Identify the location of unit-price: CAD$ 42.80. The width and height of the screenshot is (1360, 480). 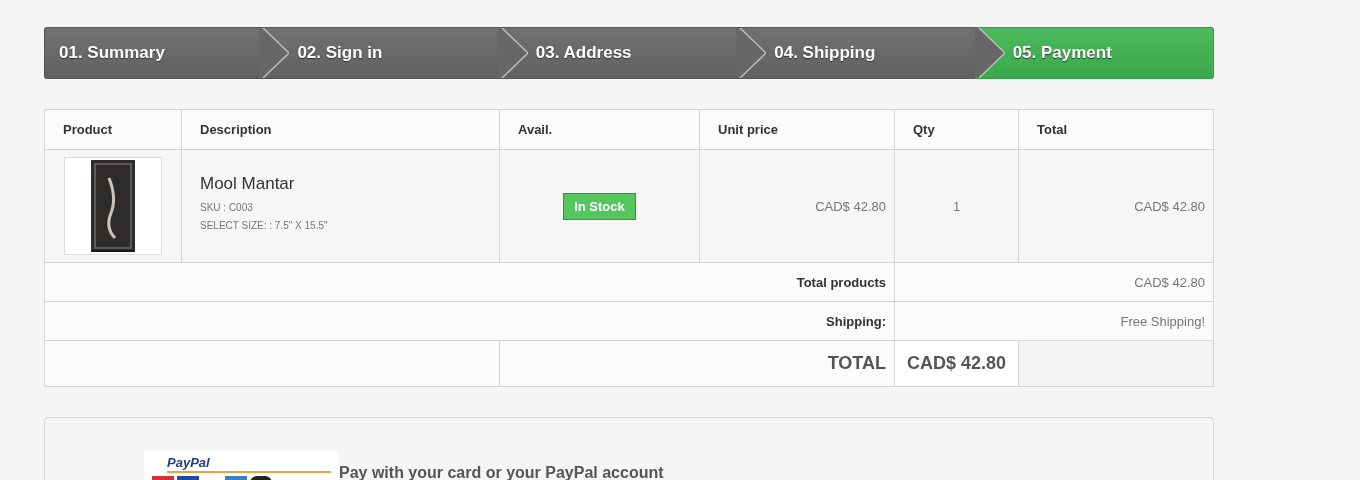
(850, 206).